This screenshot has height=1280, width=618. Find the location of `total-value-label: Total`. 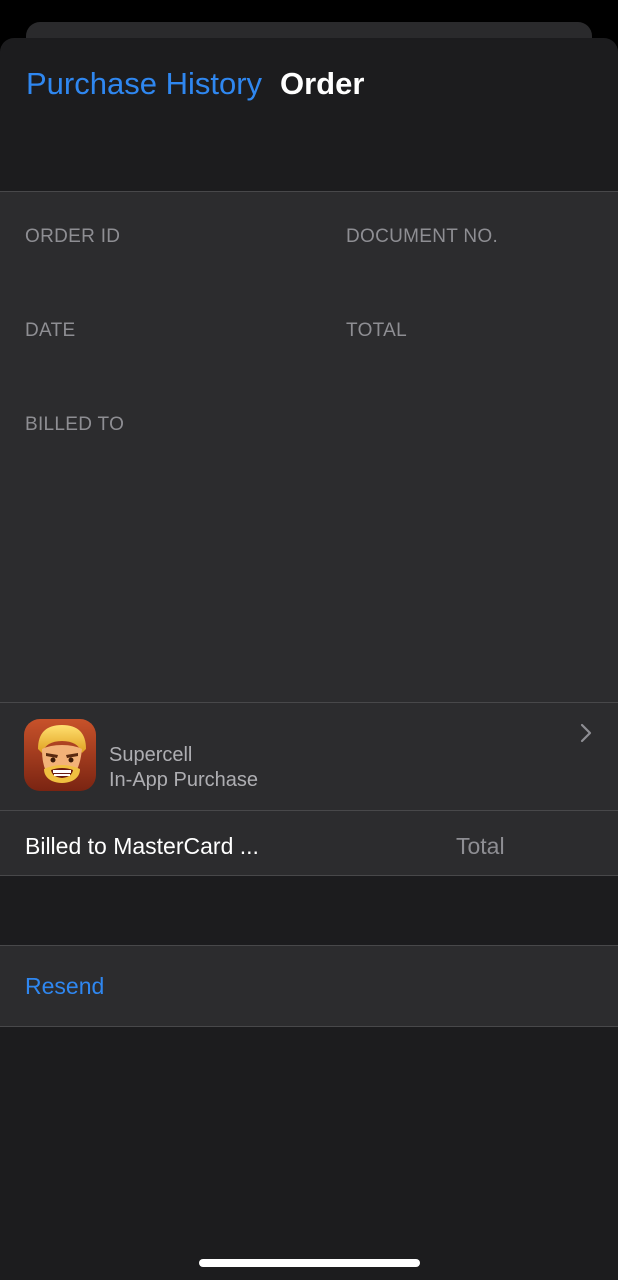

total-value-label: Total is located at coordinates (480, 846).